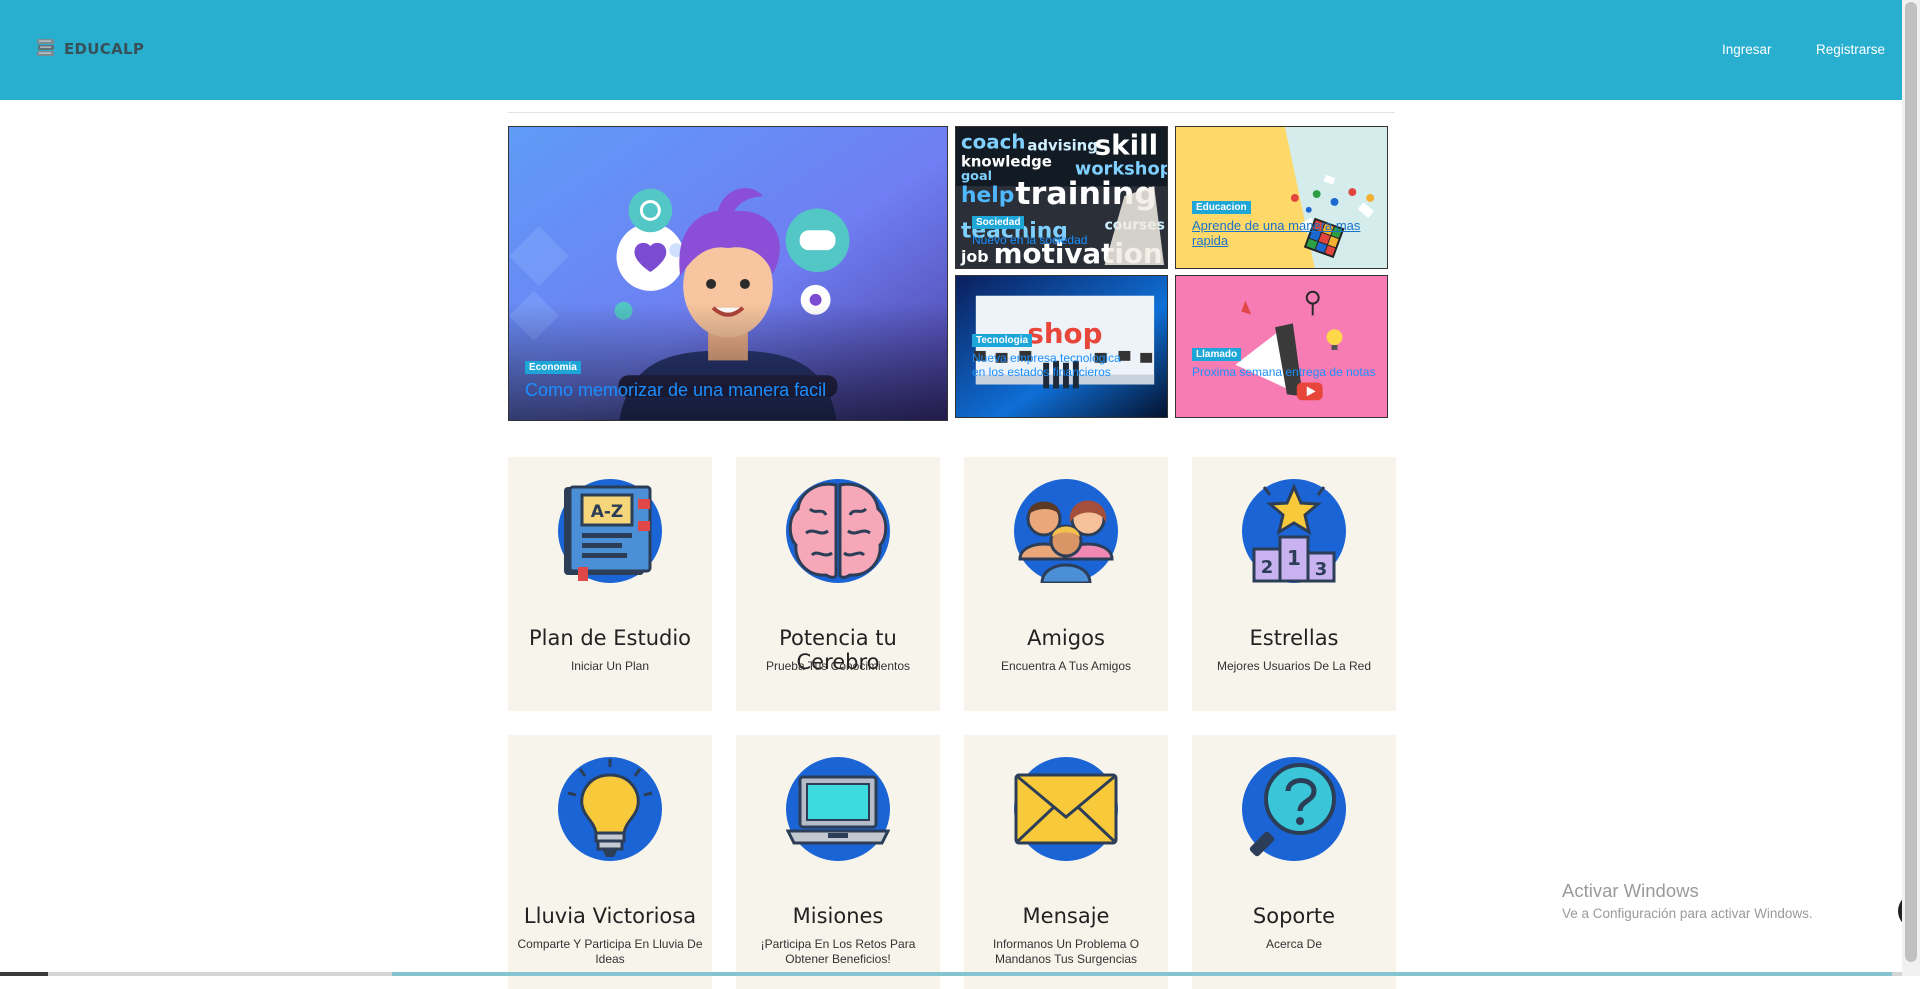  I want to click on svg-text: skill, so click(1126, 145).